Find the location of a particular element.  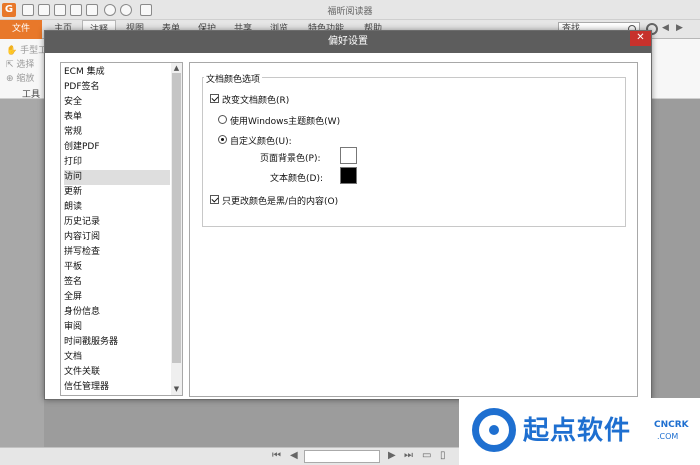

watermark-brand: 起点软件 is located at coordinates (577, 431).